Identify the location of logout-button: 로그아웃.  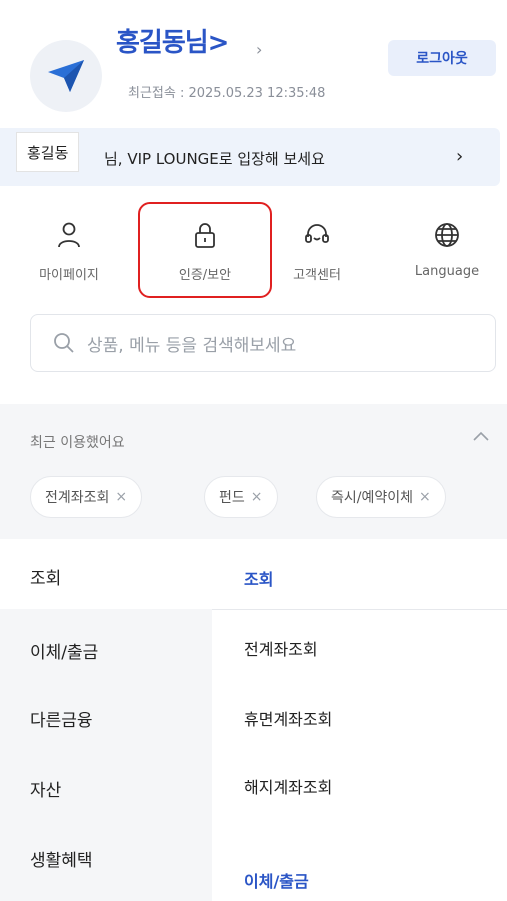
(442, 58).